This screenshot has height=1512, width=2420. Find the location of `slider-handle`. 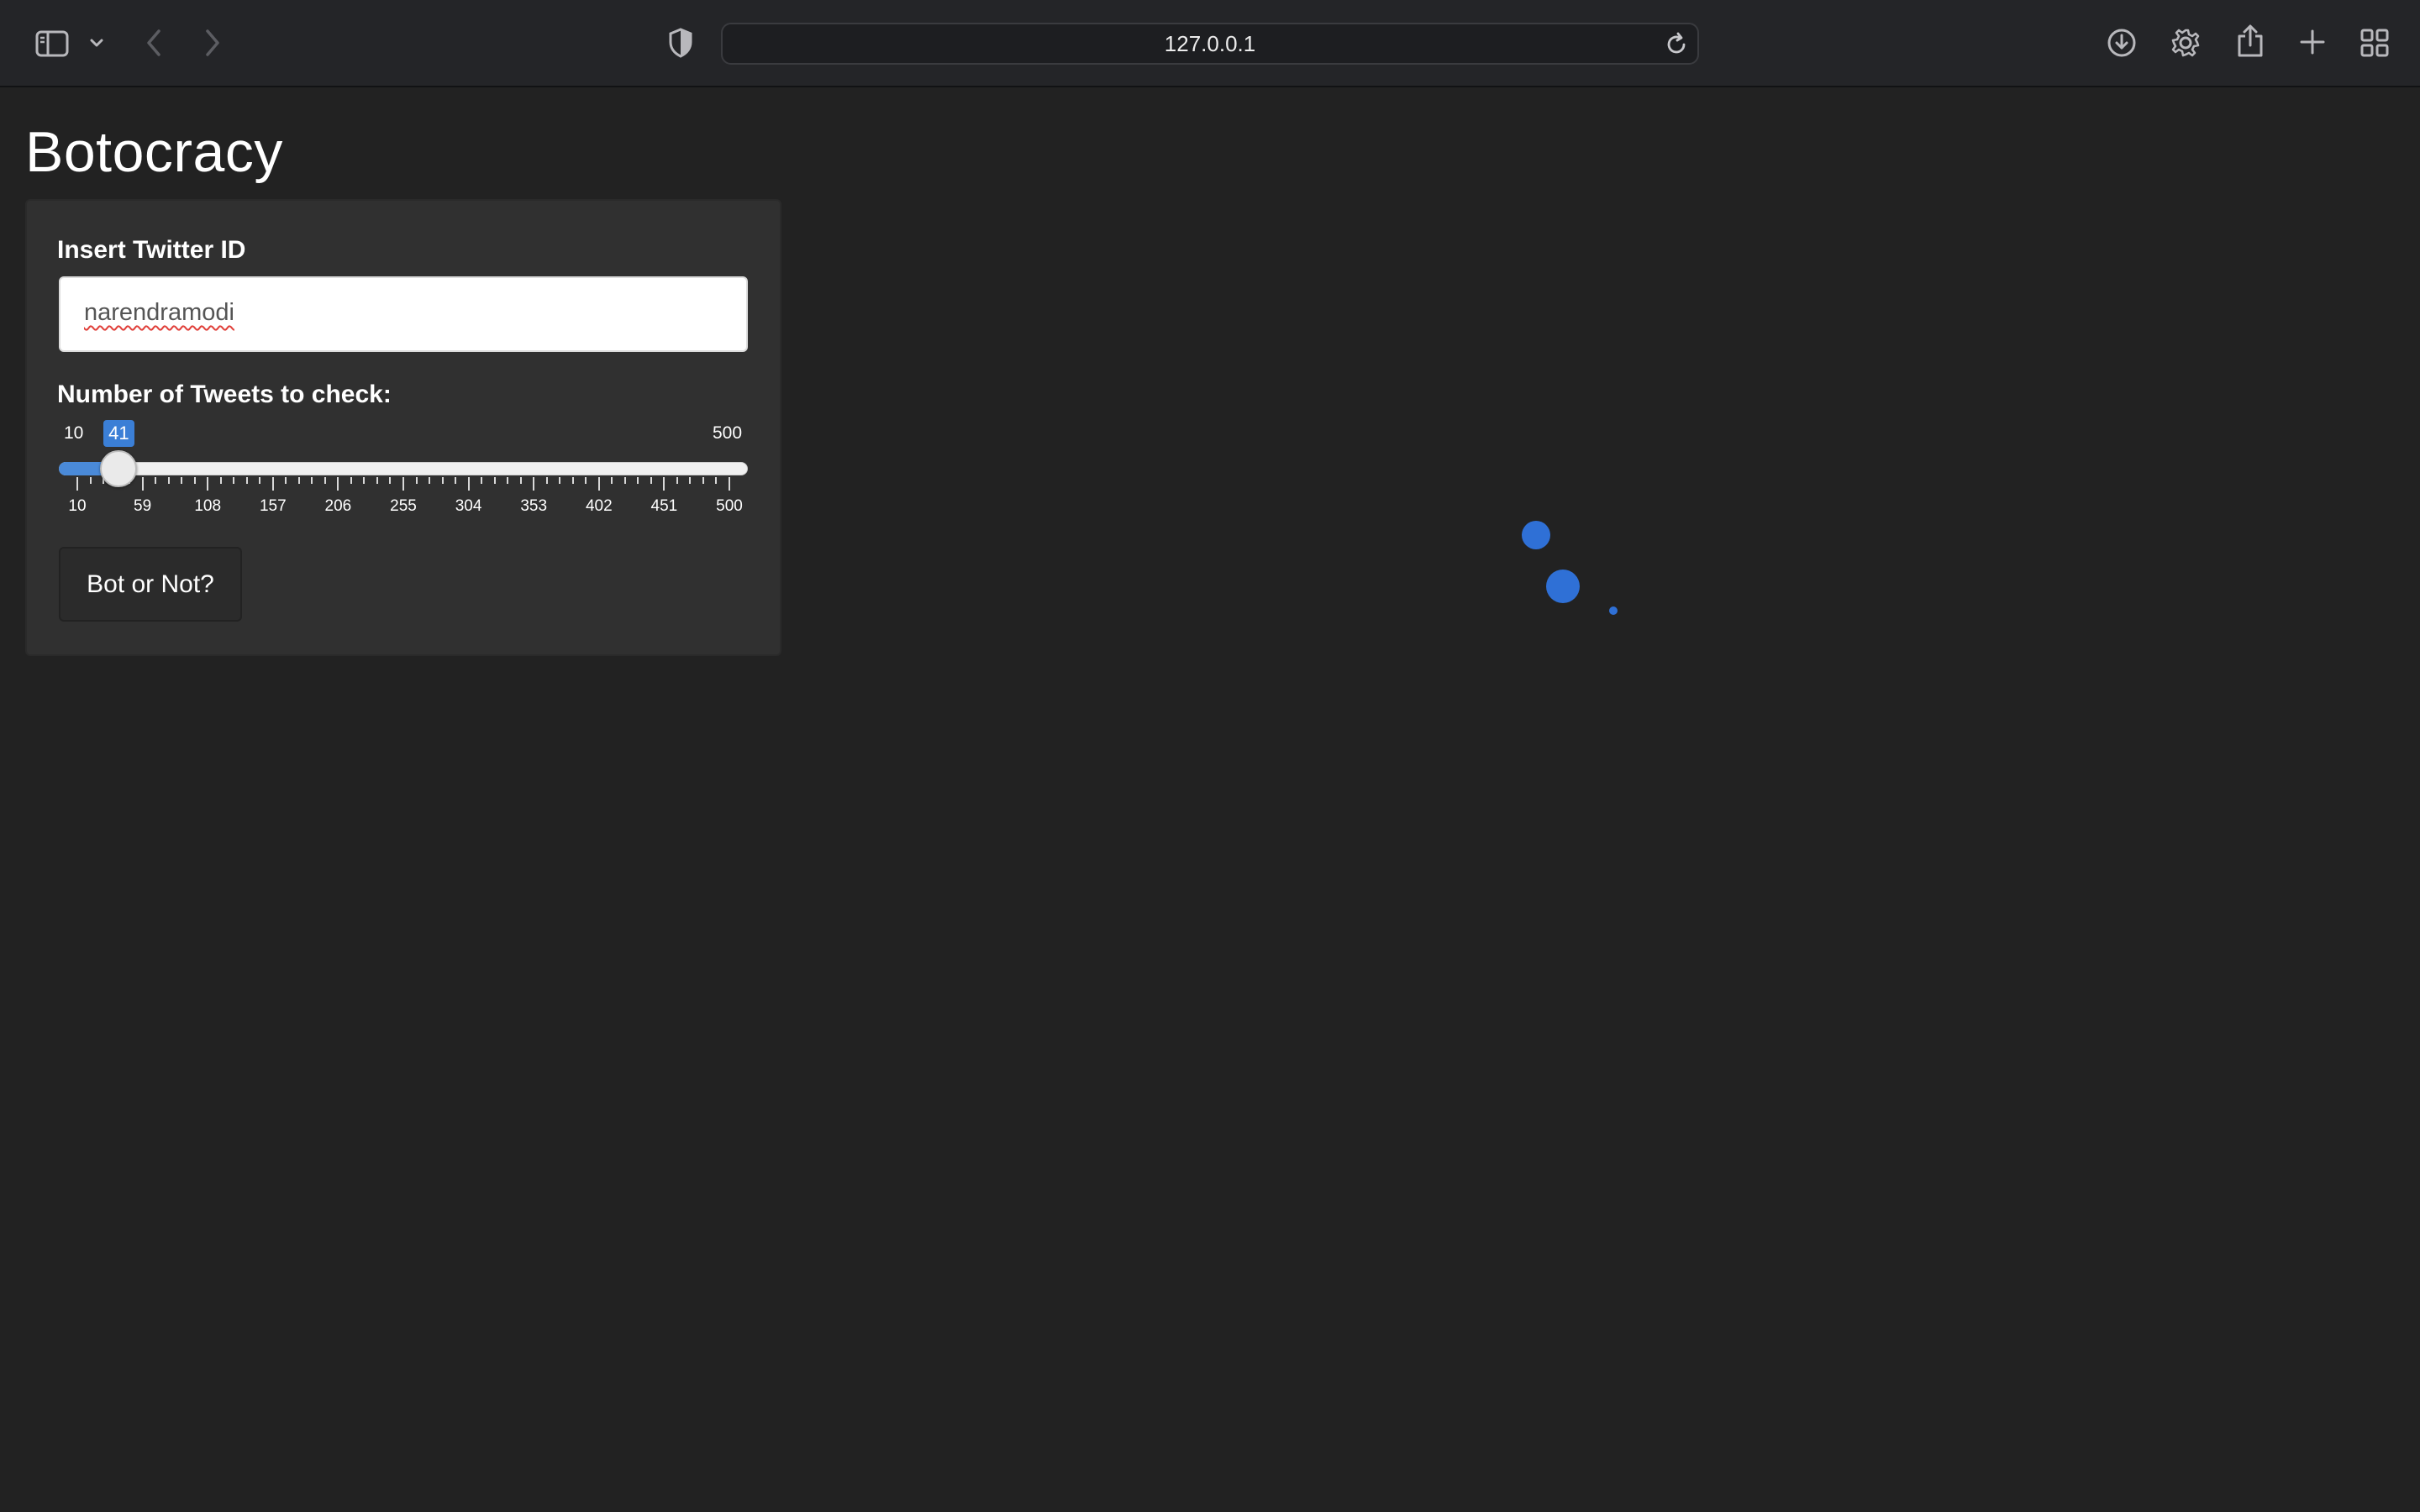

slider-handle is located at coordinates (119, 468).